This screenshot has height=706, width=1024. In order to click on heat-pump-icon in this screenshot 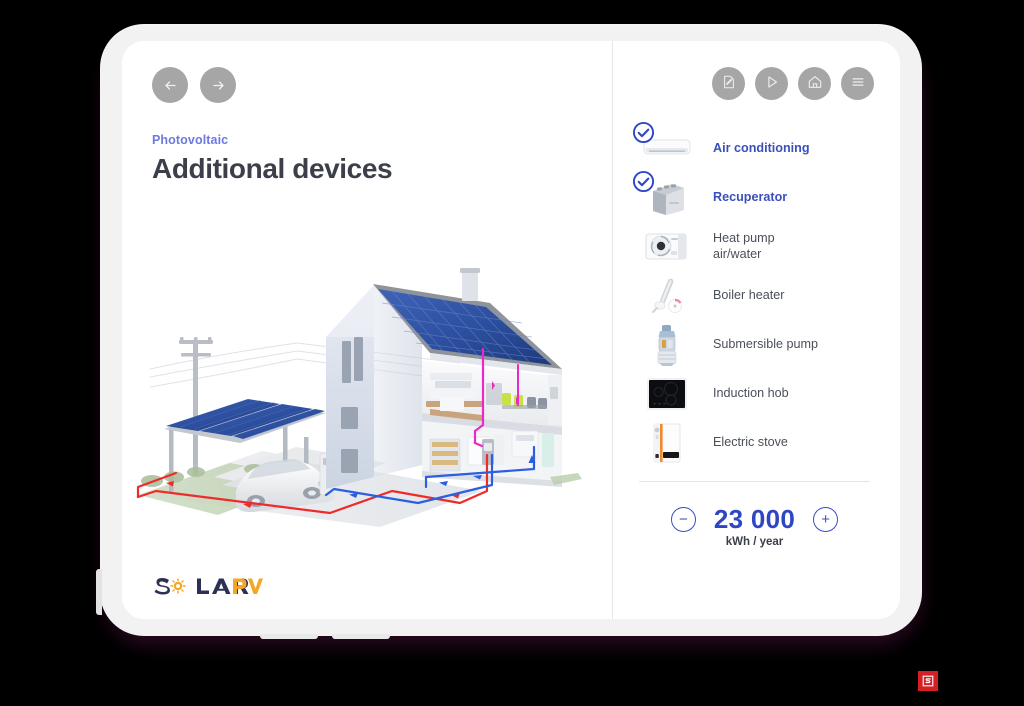, I will do `click(667, 247)`.